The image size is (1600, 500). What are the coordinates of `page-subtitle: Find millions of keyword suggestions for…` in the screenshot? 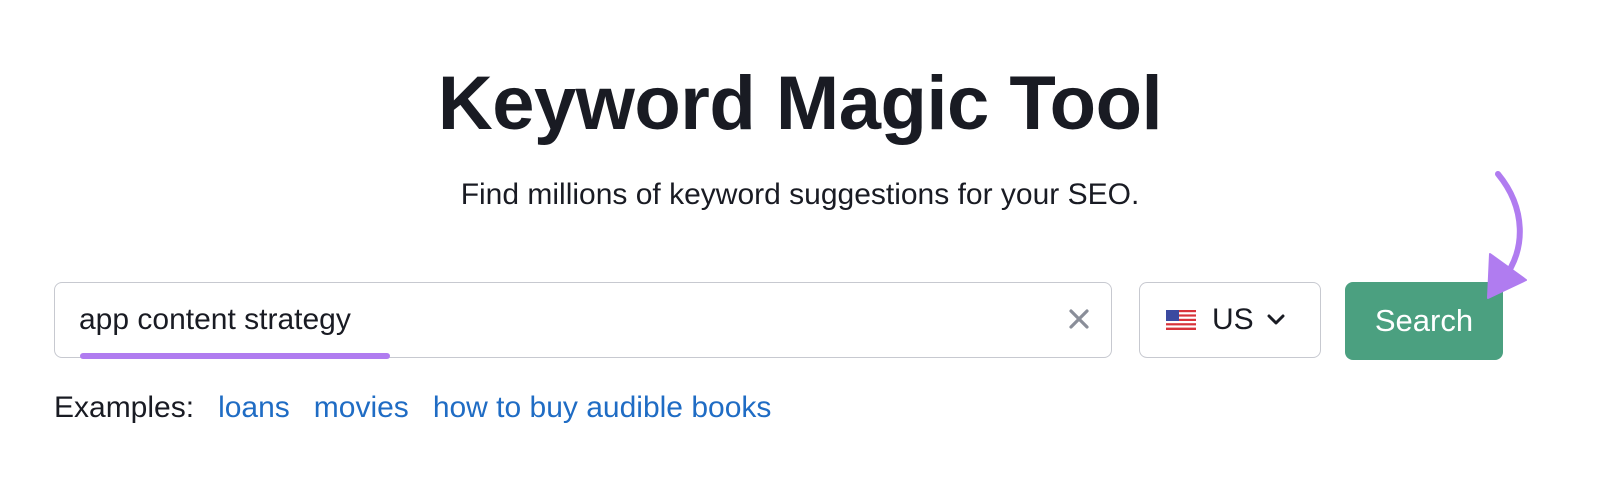 It's located at (800, 194).